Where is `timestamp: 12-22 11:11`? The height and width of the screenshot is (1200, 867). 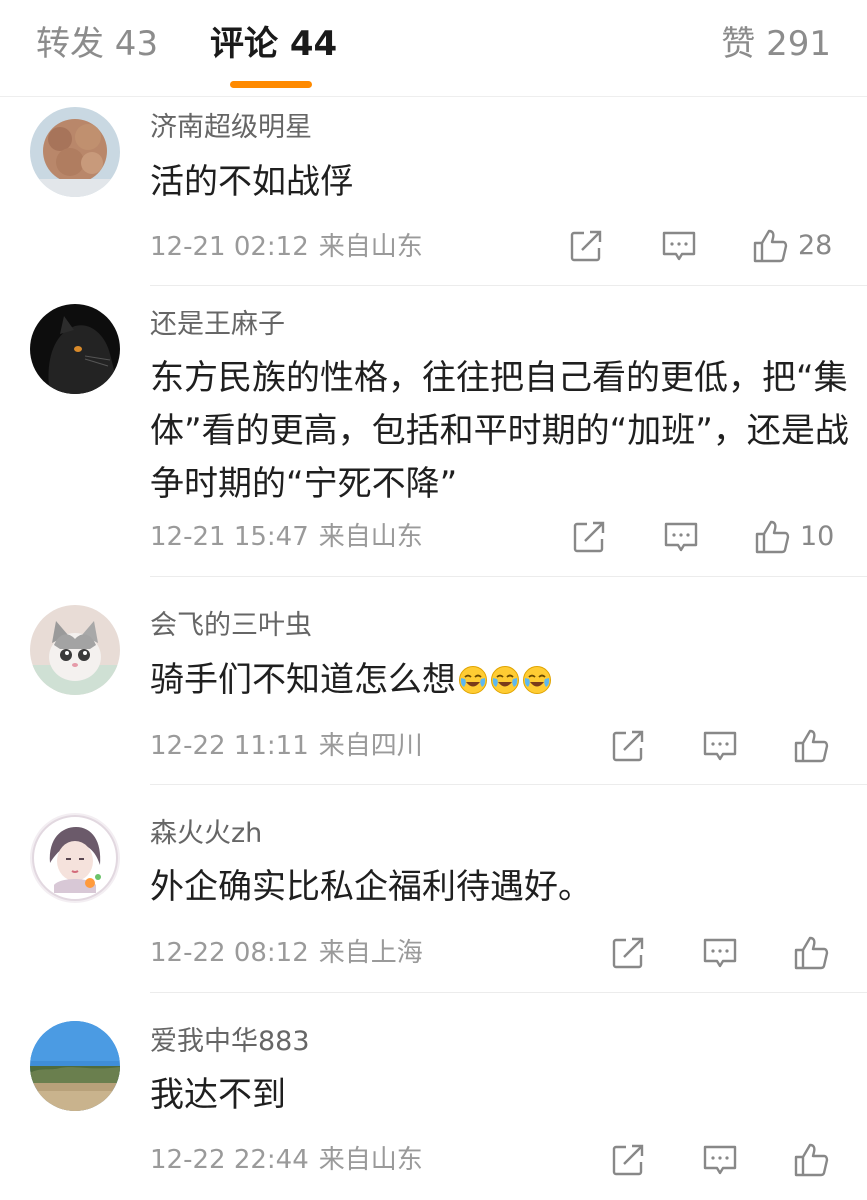 timestamp: 12-22 11:11 is located at coordinates (229, 746).